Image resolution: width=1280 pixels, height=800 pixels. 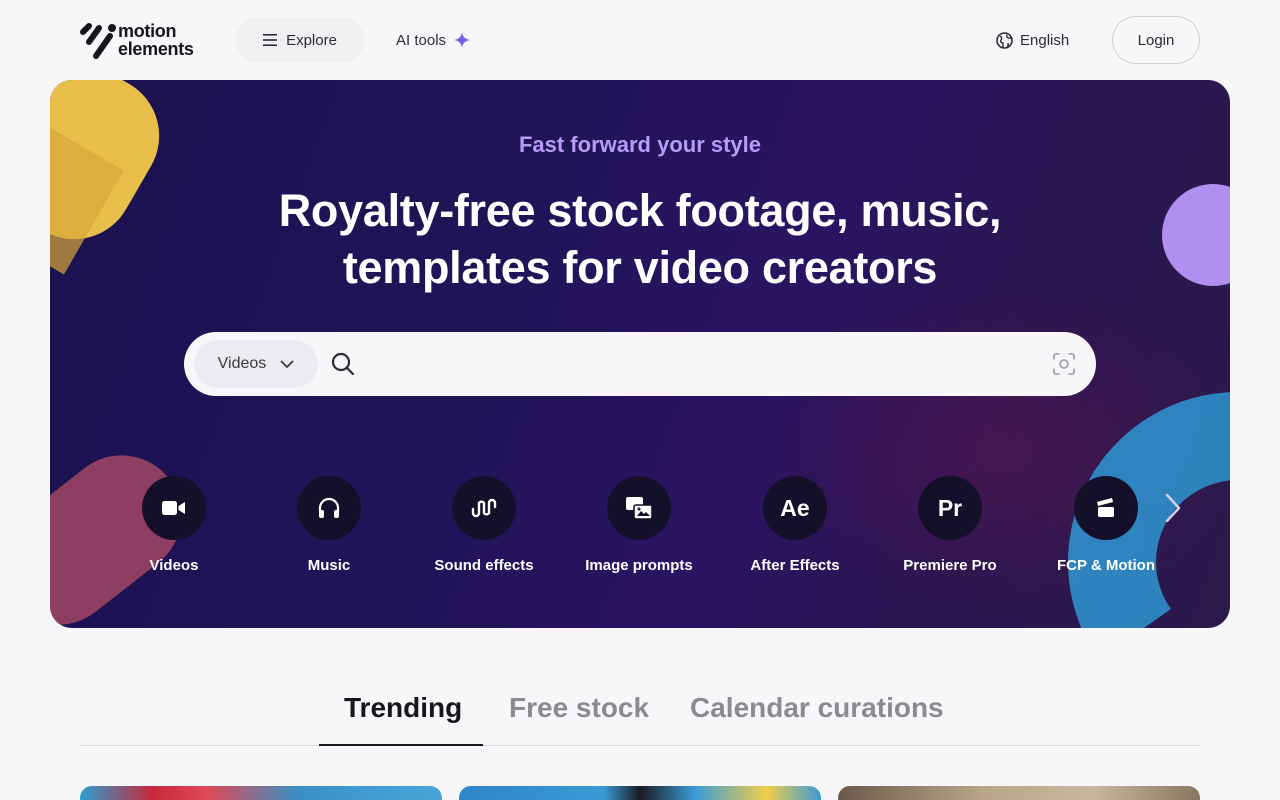 I want to click on visual-search-icon, so click(x=1064, y=364).